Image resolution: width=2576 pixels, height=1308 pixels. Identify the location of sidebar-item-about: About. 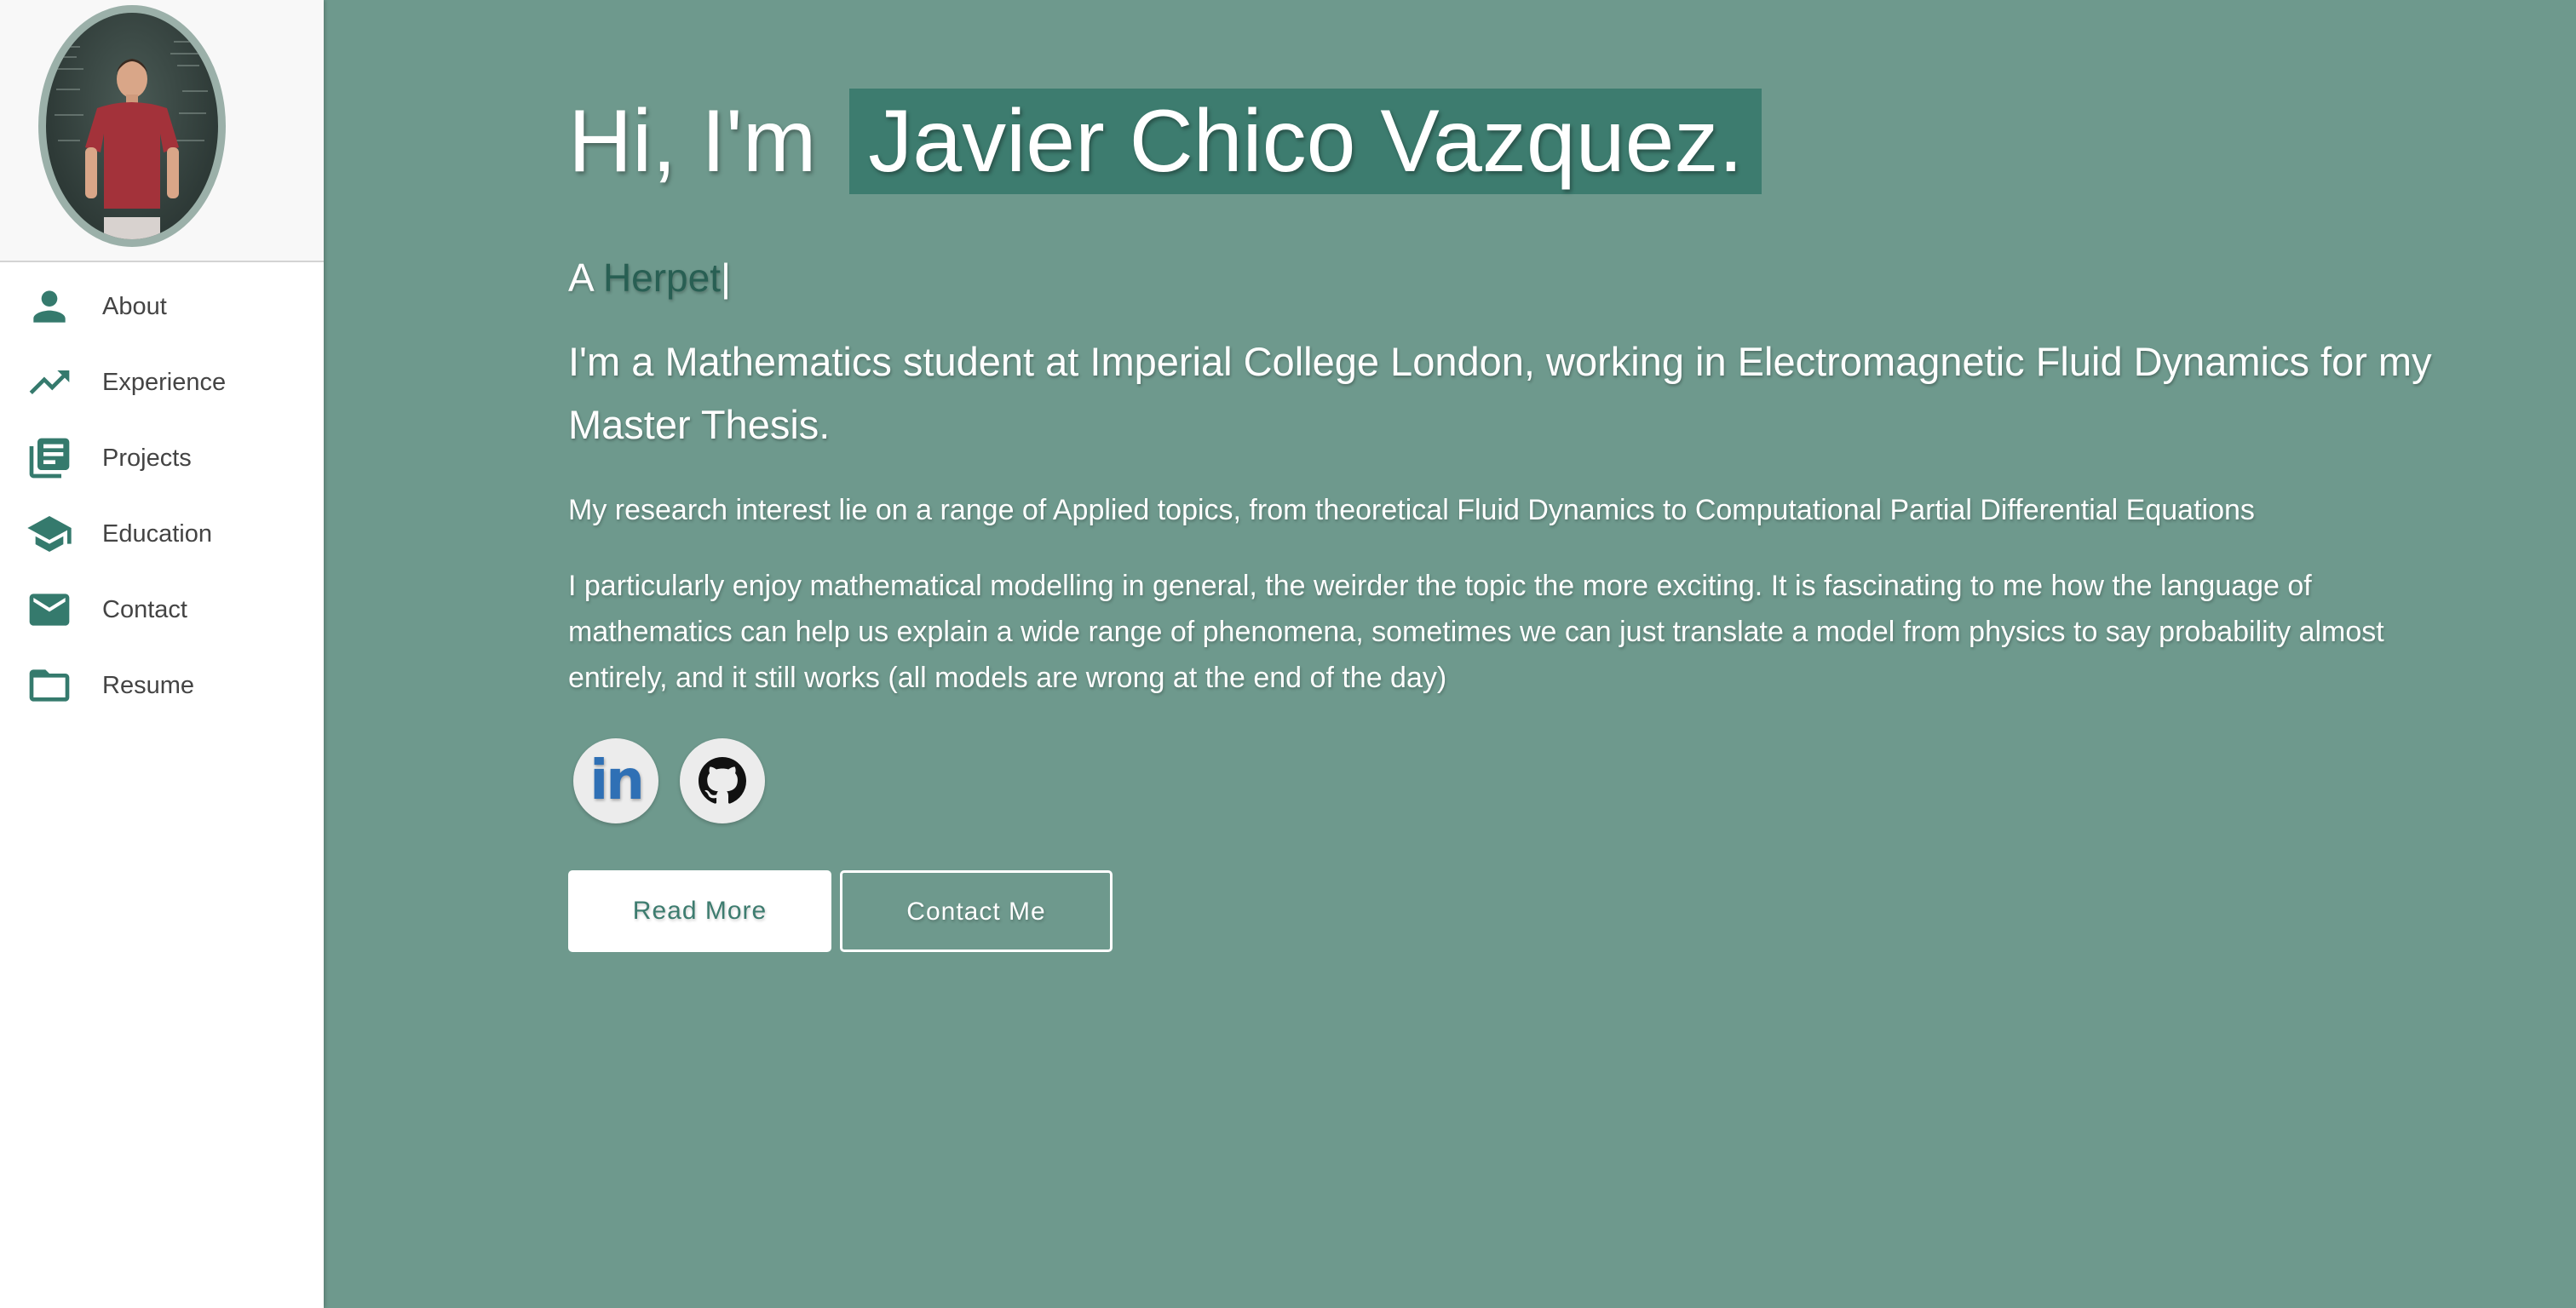
(162, 307).